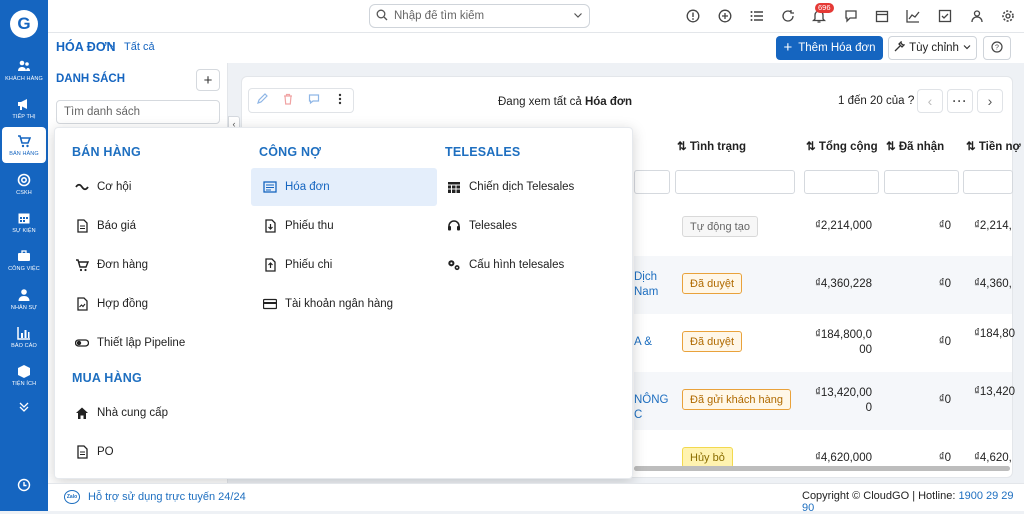 The width and height of the screenshot is (1024, 514). What do you see at coordinates (997, 48) in the screenshot?
I see `help-button: ?` at bounding box center [997, 48].